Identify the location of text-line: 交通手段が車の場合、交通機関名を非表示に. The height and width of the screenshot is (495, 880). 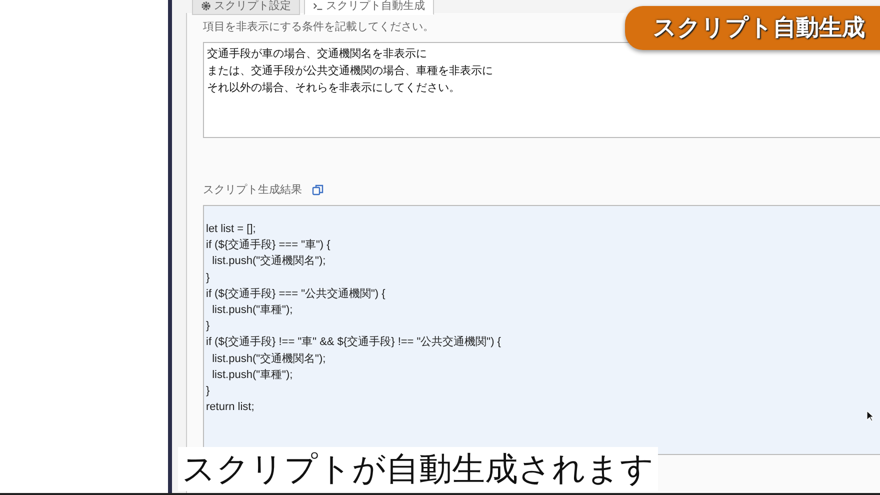
(317, 54).